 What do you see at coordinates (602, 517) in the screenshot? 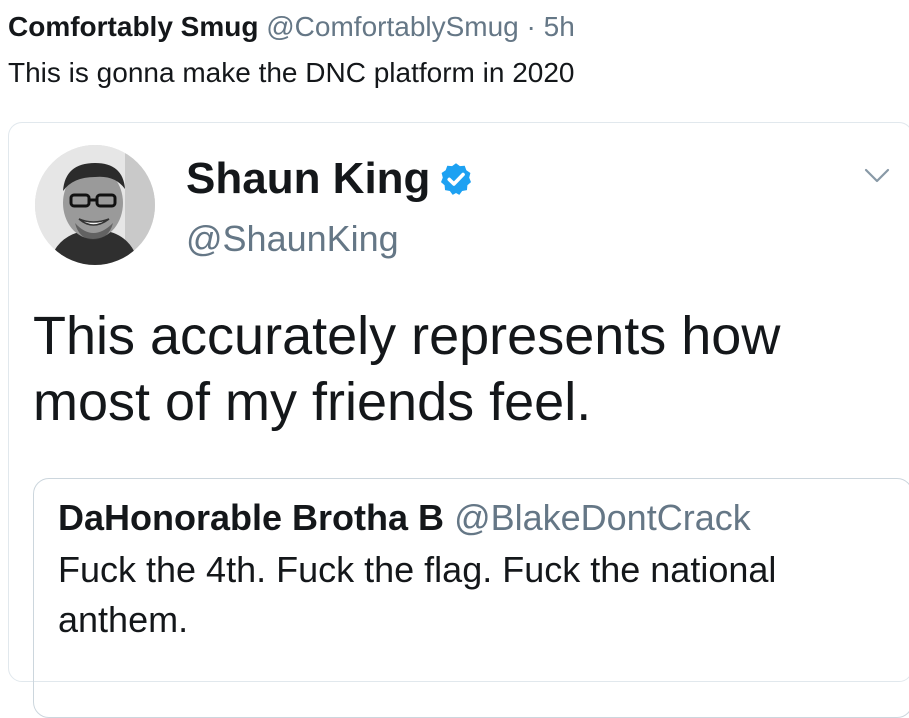
I see `nested-author-handle: @BlakeDontCrack` at bounding box center [602, 517].